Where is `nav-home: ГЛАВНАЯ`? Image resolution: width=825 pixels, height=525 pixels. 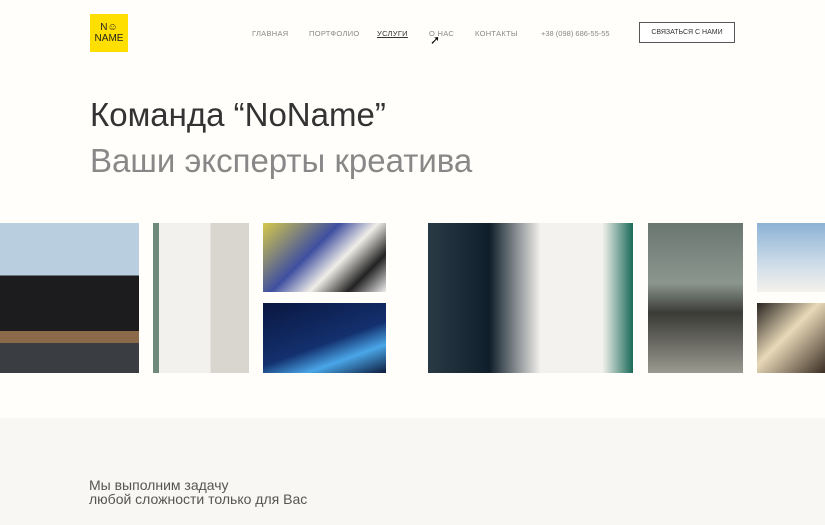 nav-home: ГЛАВНАЯ is located at coordinates (270, 33).